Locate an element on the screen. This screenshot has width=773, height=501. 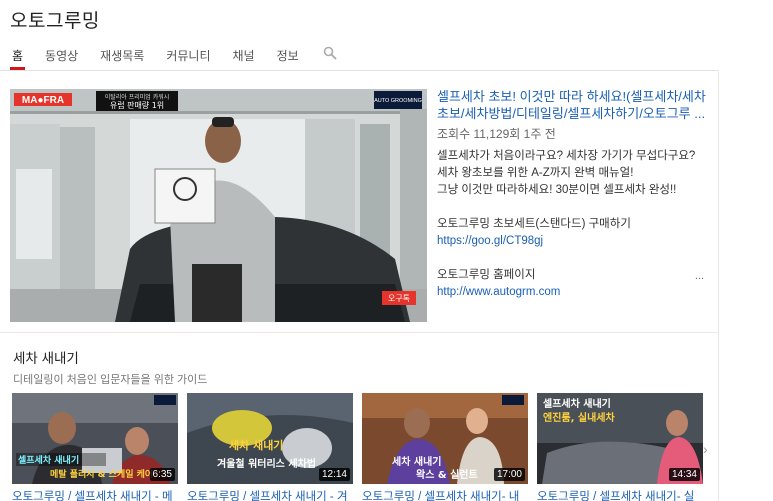
video-thumbnail: 세차 새내기 왁스 & 실런트 17:00 is located at coordinates (445, 438).